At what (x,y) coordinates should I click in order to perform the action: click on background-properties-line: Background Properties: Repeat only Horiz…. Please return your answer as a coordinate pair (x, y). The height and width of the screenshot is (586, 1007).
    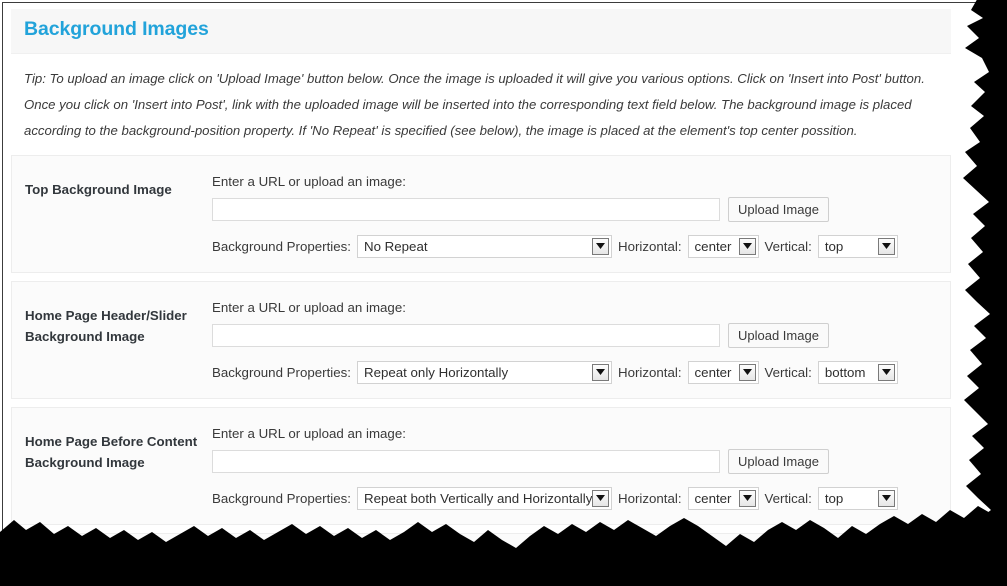
    Looking at the image, I should click on (581, 372).